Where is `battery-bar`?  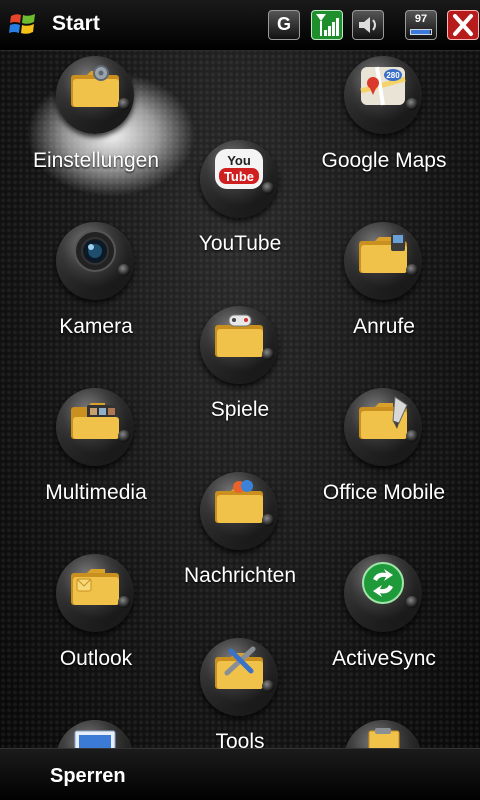 battery-bar is located at coordinates (421, 32).